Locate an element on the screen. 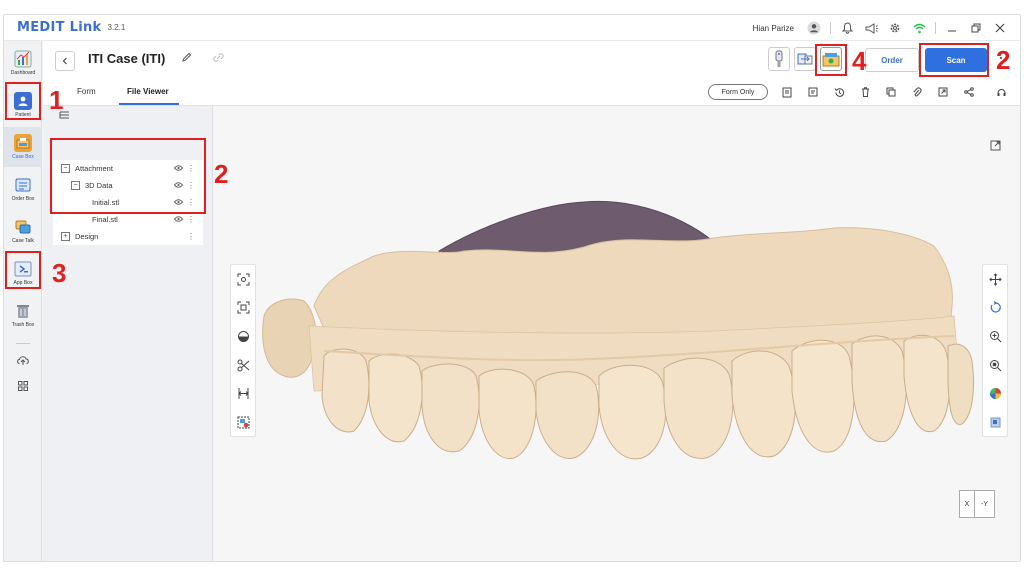 The height and width of the screenshot is (576, 1024). back-button is located at coordinates (65, 61).